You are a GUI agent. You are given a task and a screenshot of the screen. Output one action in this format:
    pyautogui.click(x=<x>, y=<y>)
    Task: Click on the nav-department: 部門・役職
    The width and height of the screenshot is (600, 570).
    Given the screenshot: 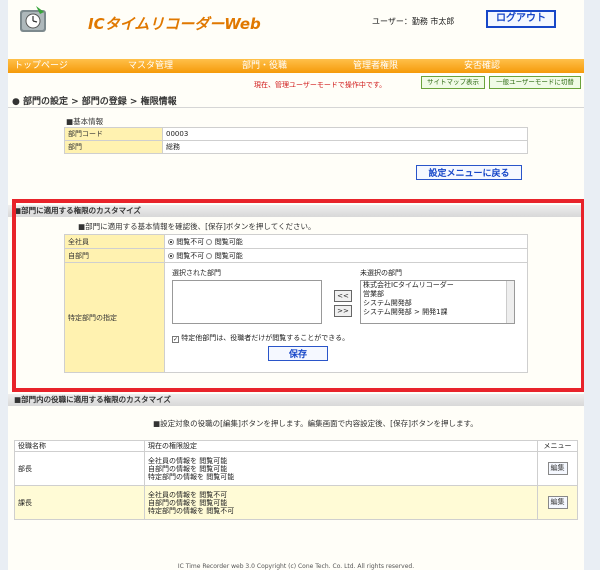 What is the action you would take?
    pyautogui.click(x=264, y=66)
    